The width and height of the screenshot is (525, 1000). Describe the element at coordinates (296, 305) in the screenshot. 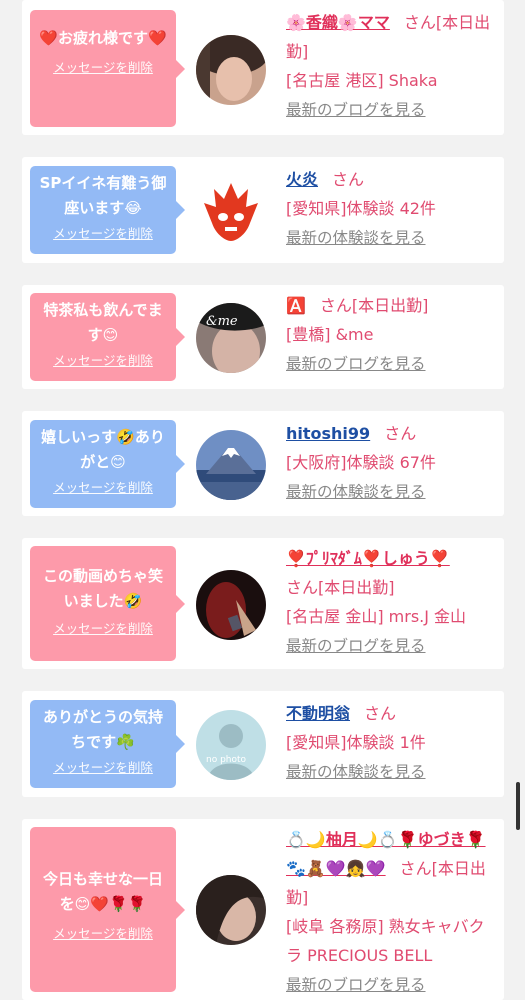

I see `sender-name-link: 🅰️` at that location.